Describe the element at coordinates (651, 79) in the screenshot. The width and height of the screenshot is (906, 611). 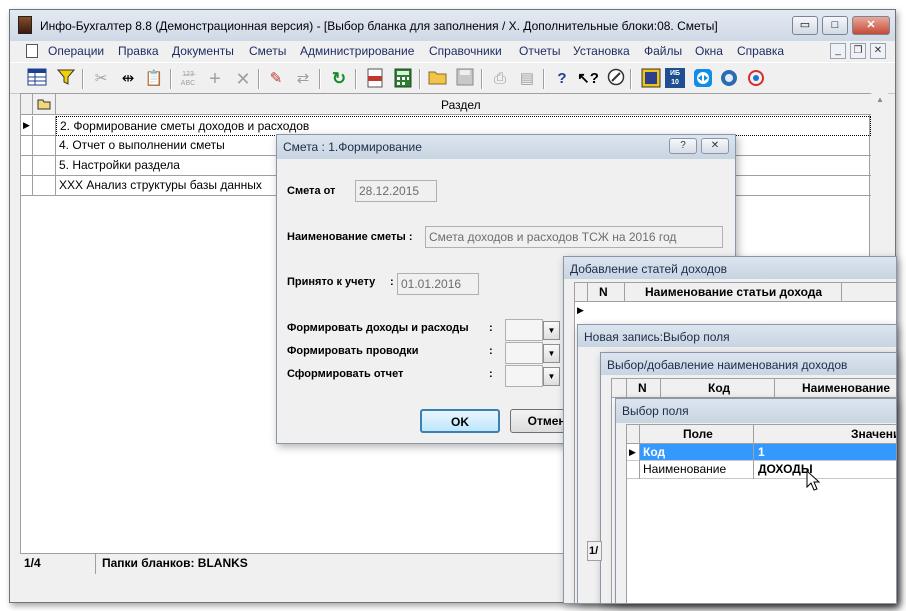
I see `info-icon` at that location.